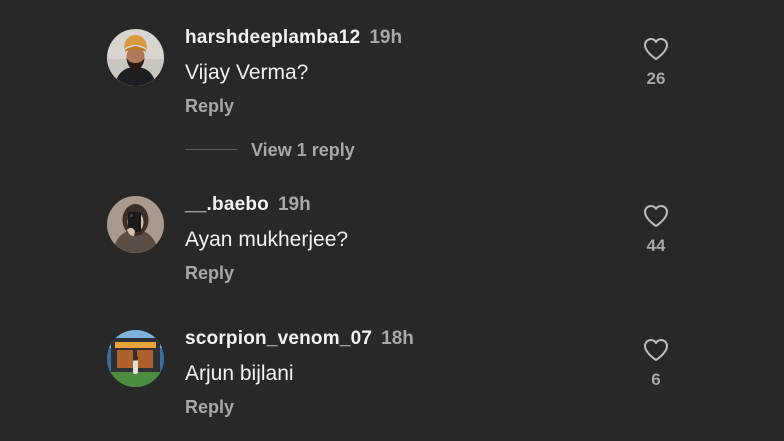 Image resolution: width=784 pixels, height=441 pixels. I want to click on like-area: 6, so click(656, 364).